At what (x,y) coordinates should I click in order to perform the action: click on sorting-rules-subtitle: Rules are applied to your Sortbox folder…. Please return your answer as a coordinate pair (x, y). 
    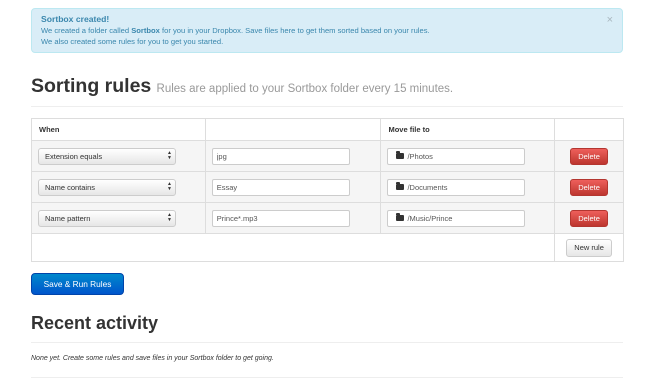
    Looking at the image, I should click on (305, 89).